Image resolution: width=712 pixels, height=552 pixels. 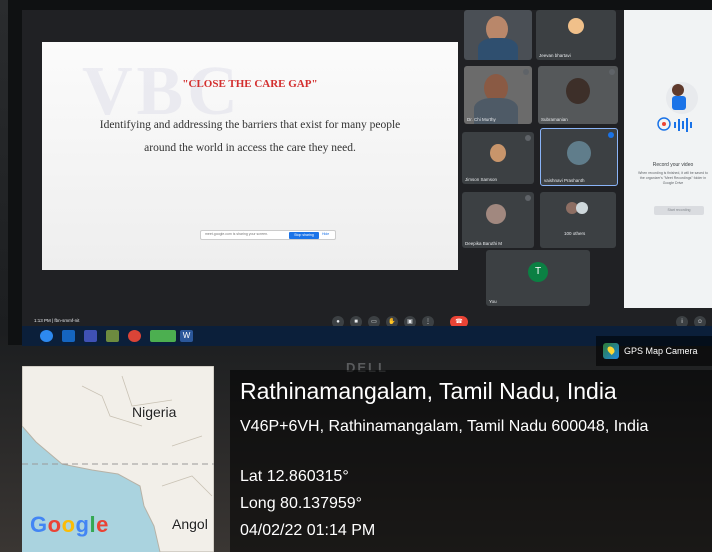 What do you see at coordinates (118, 459) in the screenshot?
I see `location-map: Nigeria Angol Google` at bounding box center [118, 459].